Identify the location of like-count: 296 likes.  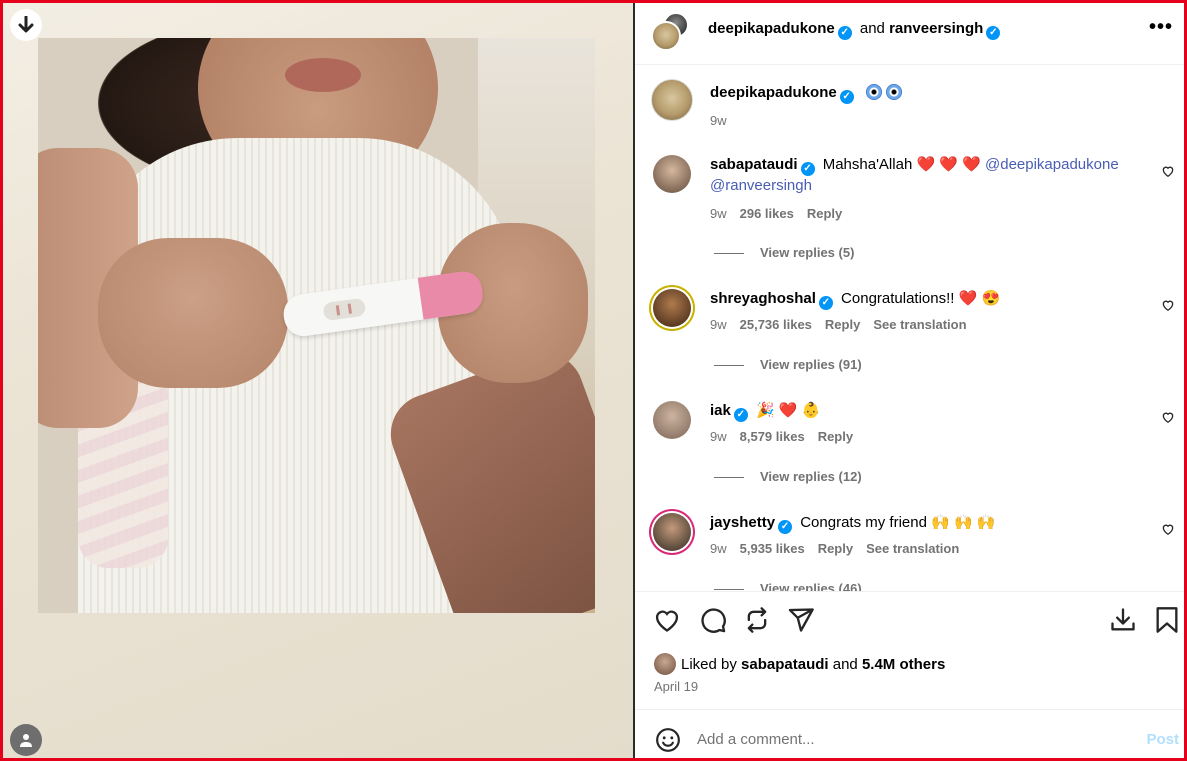
(767, 213).